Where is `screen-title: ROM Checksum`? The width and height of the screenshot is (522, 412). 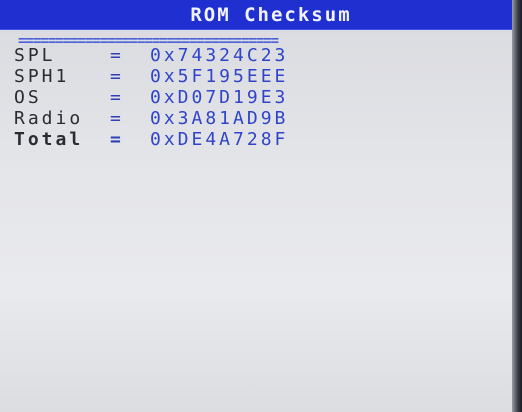 screen-title: ROM Checksum is located at coordinates (271, 15).